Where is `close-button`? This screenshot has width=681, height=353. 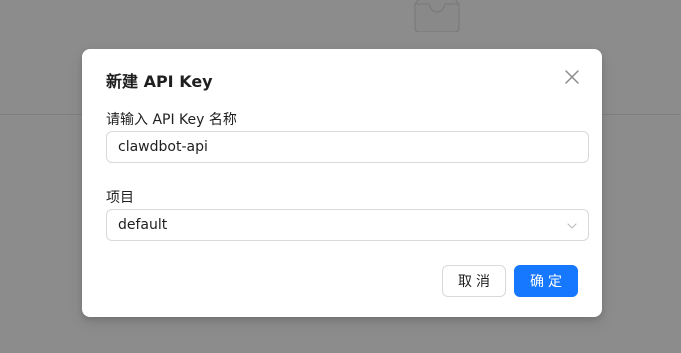 close-button is located at coordinates (572, 77).